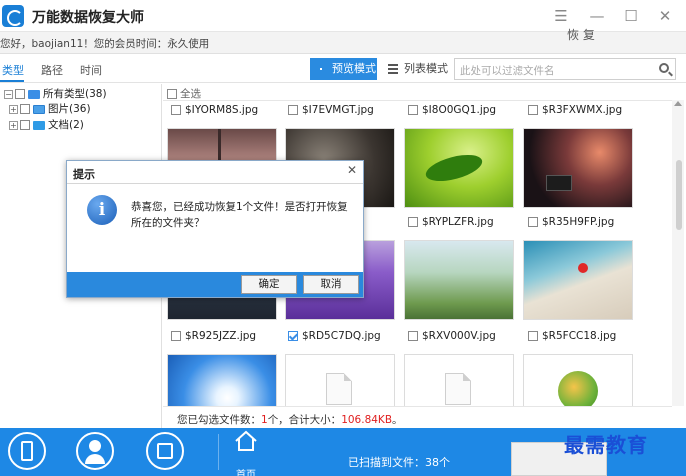 The height and width of the screenshot is (476, 686). I want to click on file-item: $I7EVMGT.jpg, so click(331, 110).